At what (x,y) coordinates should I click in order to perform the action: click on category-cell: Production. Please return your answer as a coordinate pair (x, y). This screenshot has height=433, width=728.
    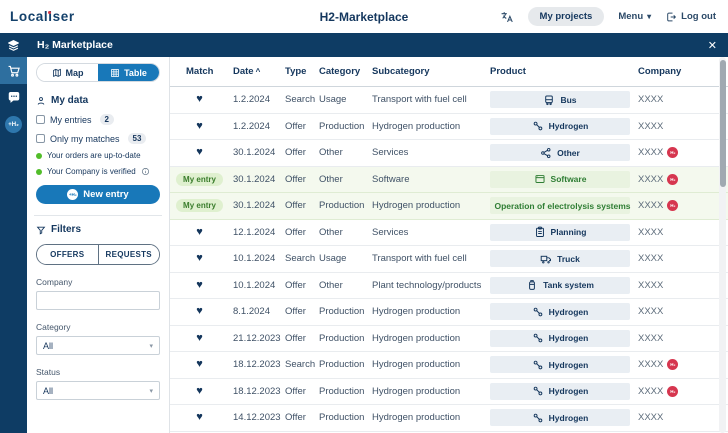
    Looking at the image, I should click on (342, 312).